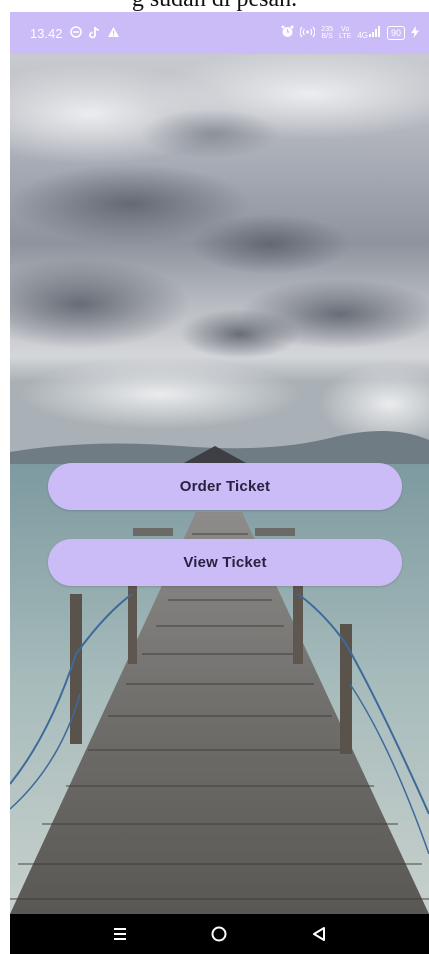 The height and width of the screenshot is (954, 429). Describe the element at coordinates (345, 33) in the screenshot. I see `volte-indicator: Vo LTE` at that location.